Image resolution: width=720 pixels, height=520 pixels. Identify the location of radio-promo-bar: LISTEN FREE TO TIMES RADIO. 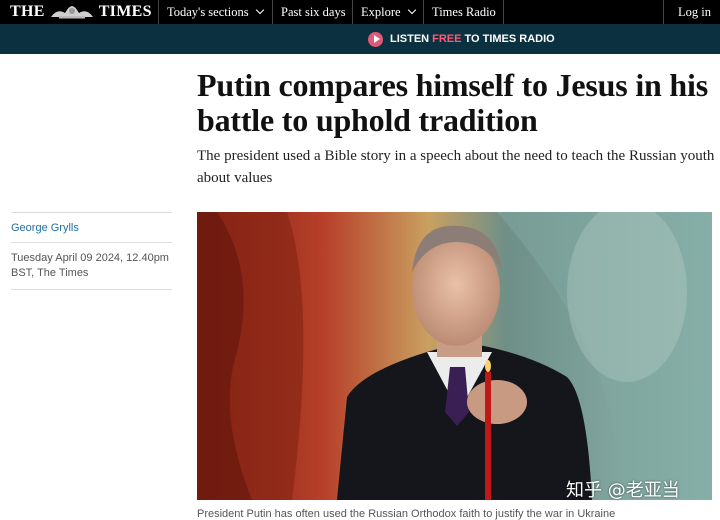
(360, 39).